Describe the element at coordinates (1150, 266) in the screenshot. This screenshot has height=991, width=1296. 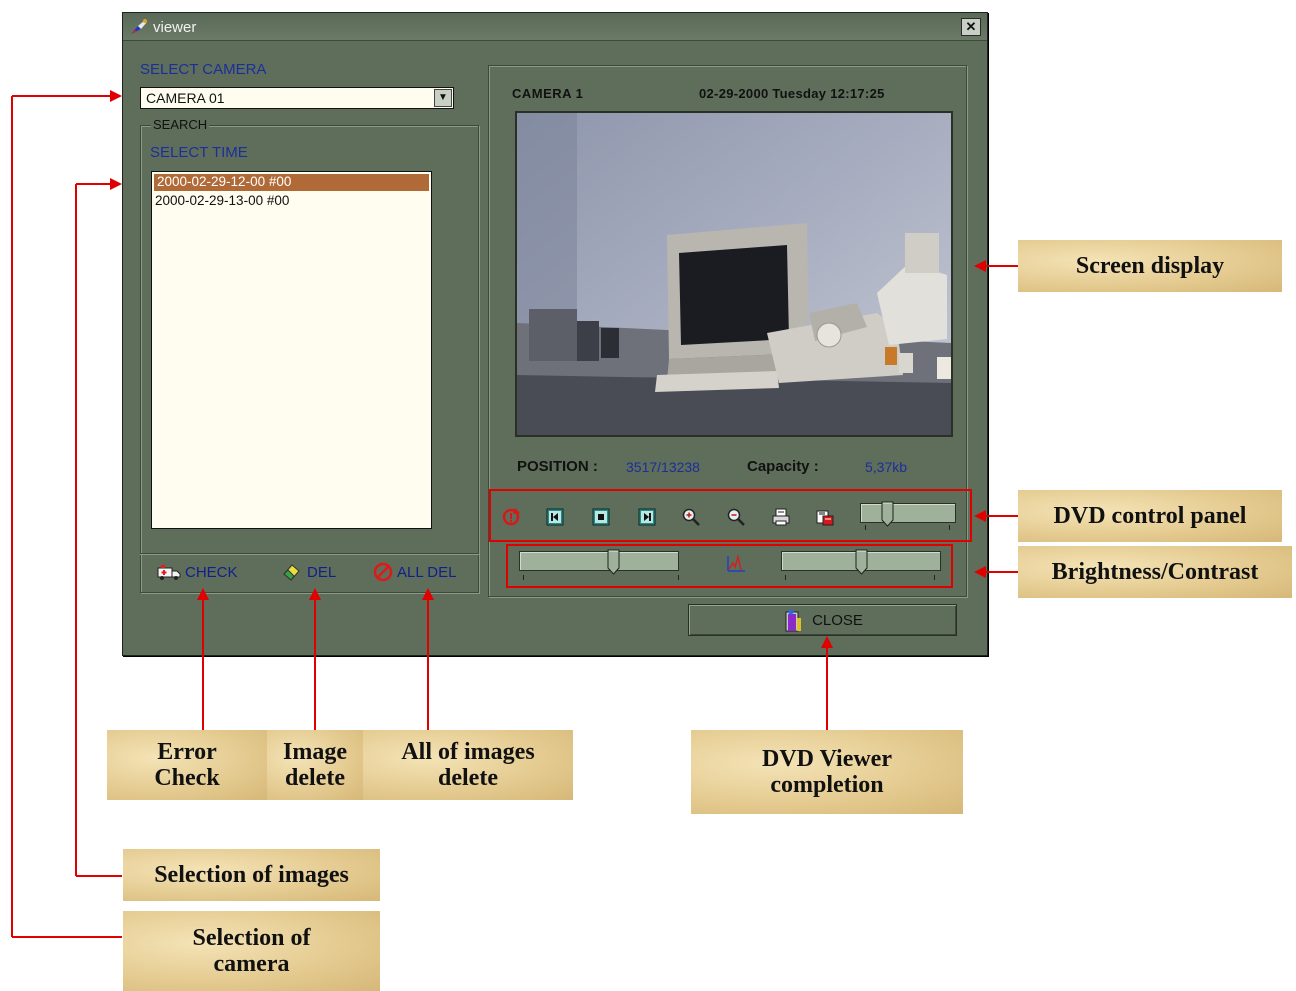
I see `note-screen-display: Screen display` at that location.